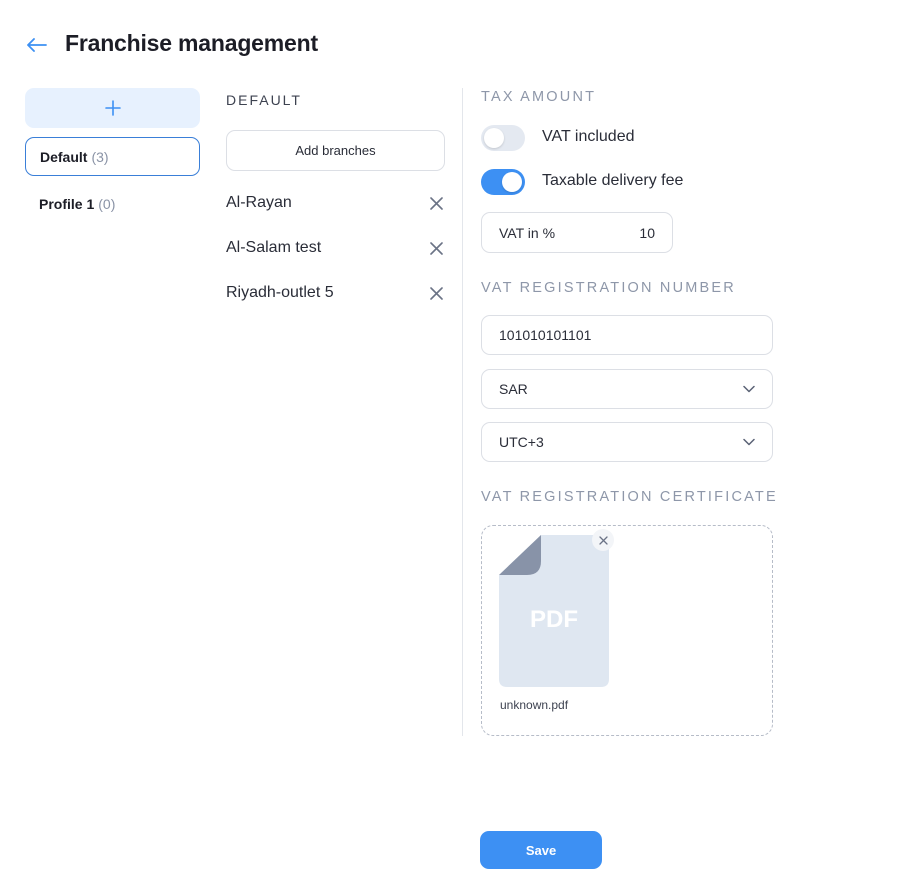  I want to click on column-divider, so click(462, 412).